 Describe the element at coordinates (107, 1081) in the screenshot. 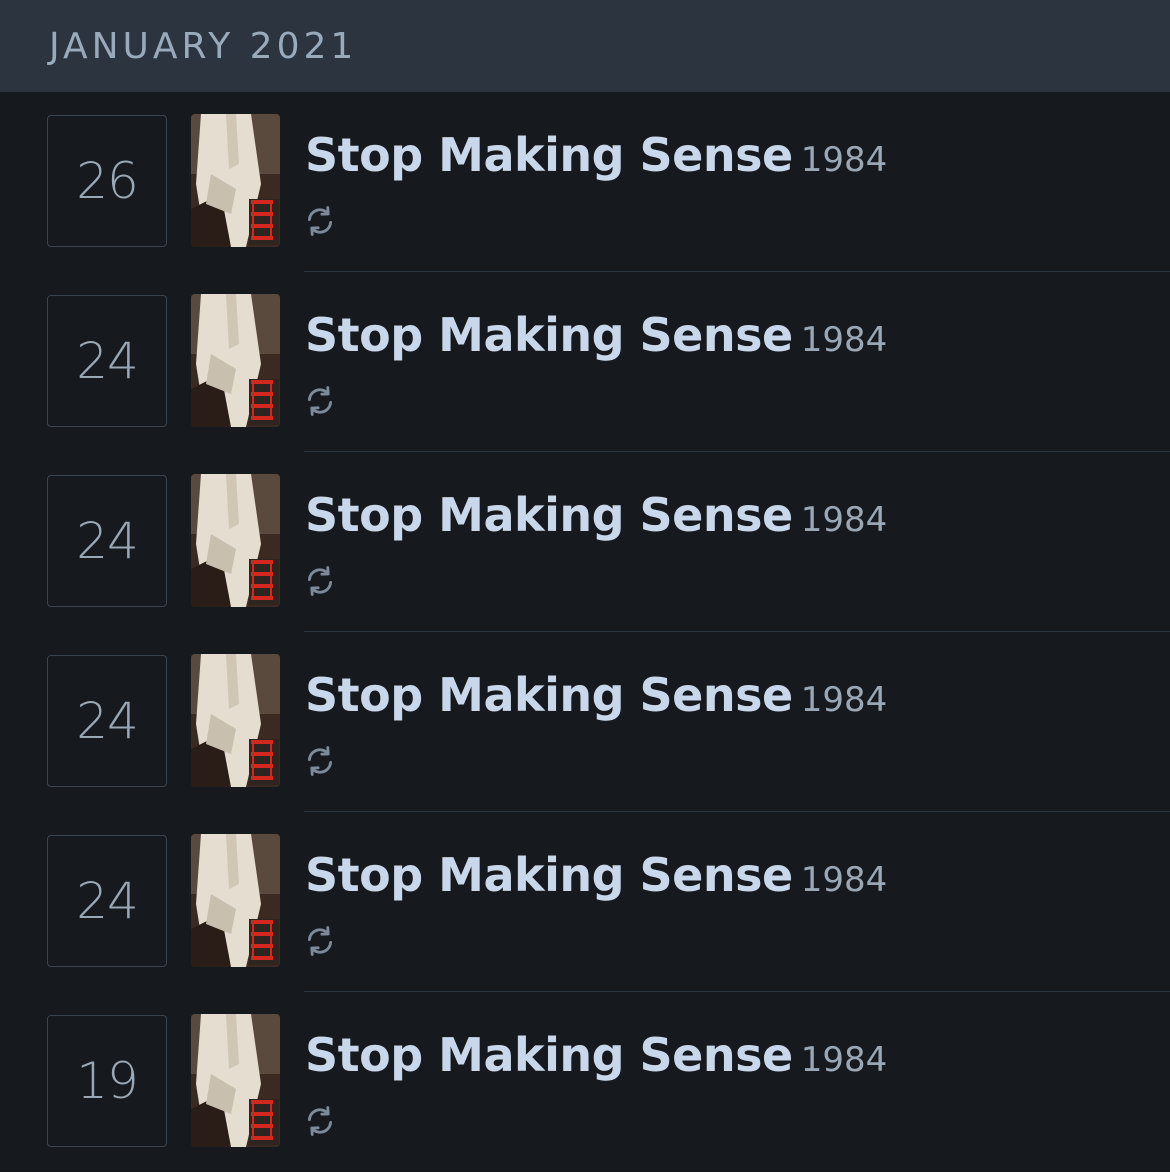

I see `day-box: 19` at that location.